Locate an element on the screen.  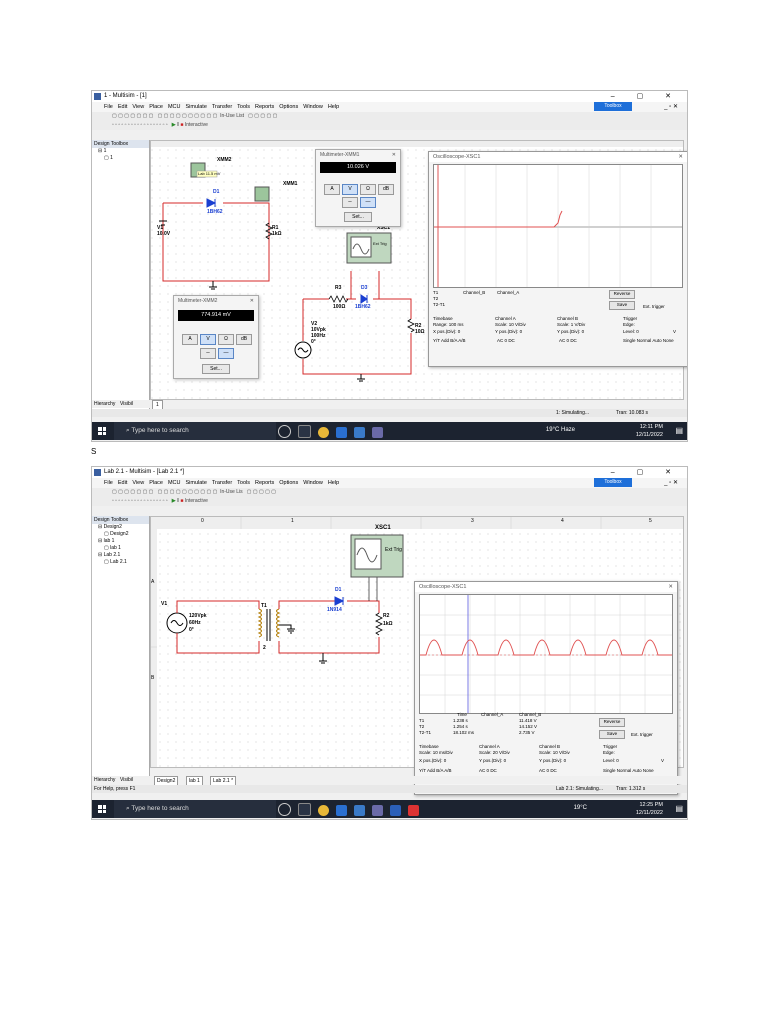
menu-edit: Edit is located at coordinates (122, 483).